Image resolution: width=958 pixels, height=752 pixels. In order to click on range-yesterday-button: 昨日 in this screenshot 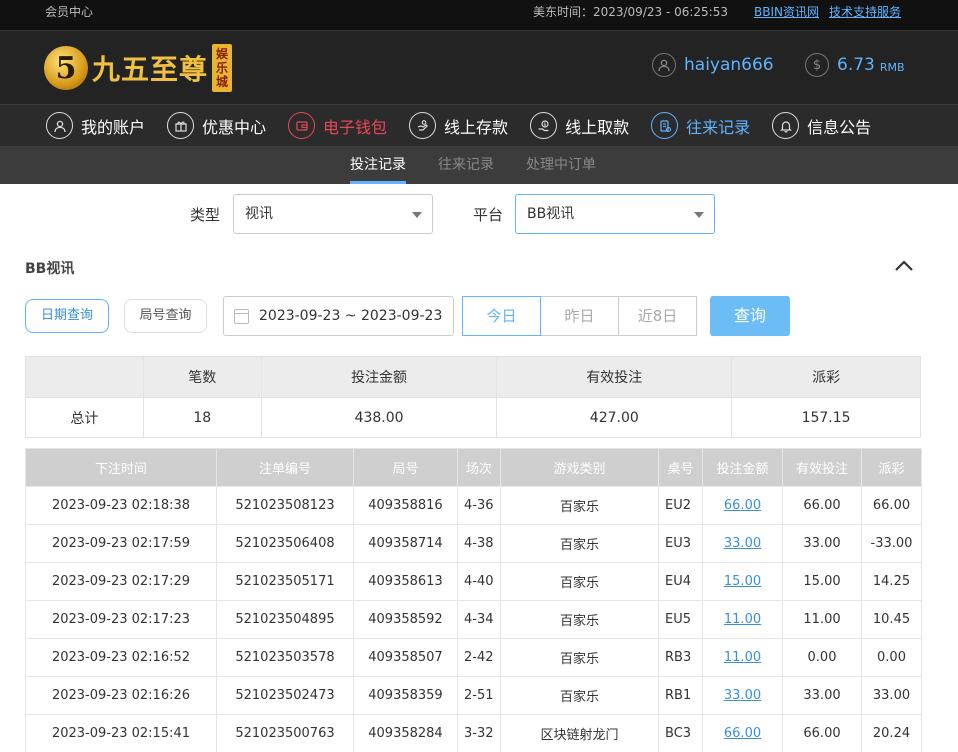, I will do `click(579, 316)`.